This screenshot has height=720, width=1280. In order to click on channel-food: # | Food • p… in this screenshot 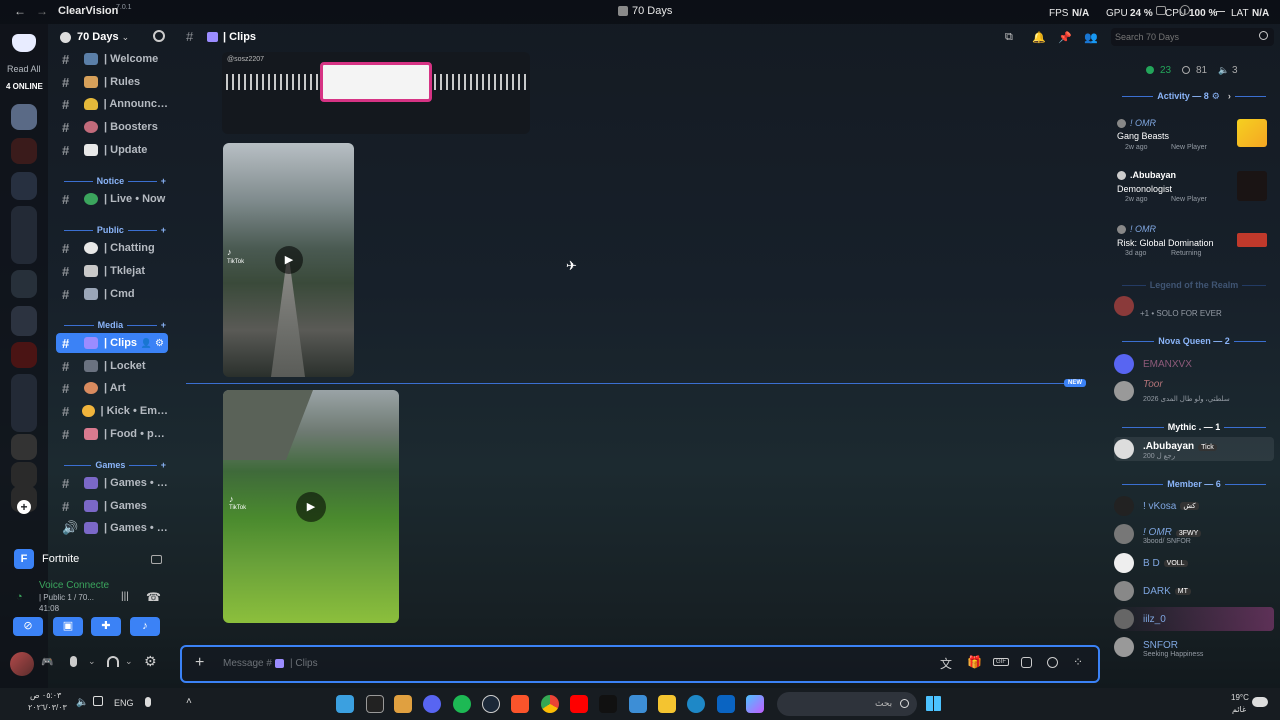, I will do `click(112, 434)`.